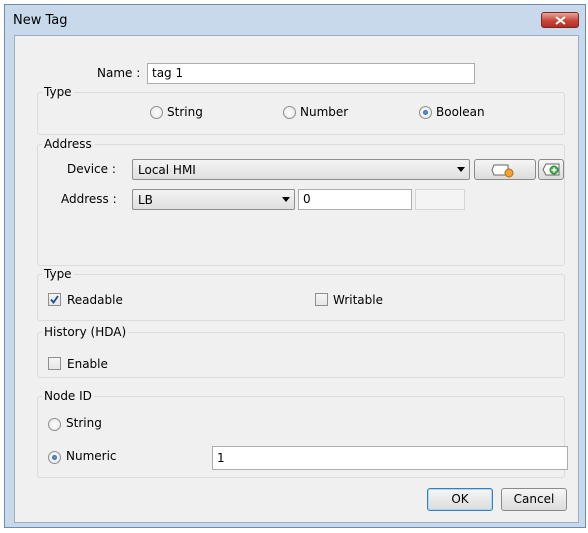  Describe the element at coordinates (54, 457) in the screenshot. I see `node-numeric-radio` at that location.